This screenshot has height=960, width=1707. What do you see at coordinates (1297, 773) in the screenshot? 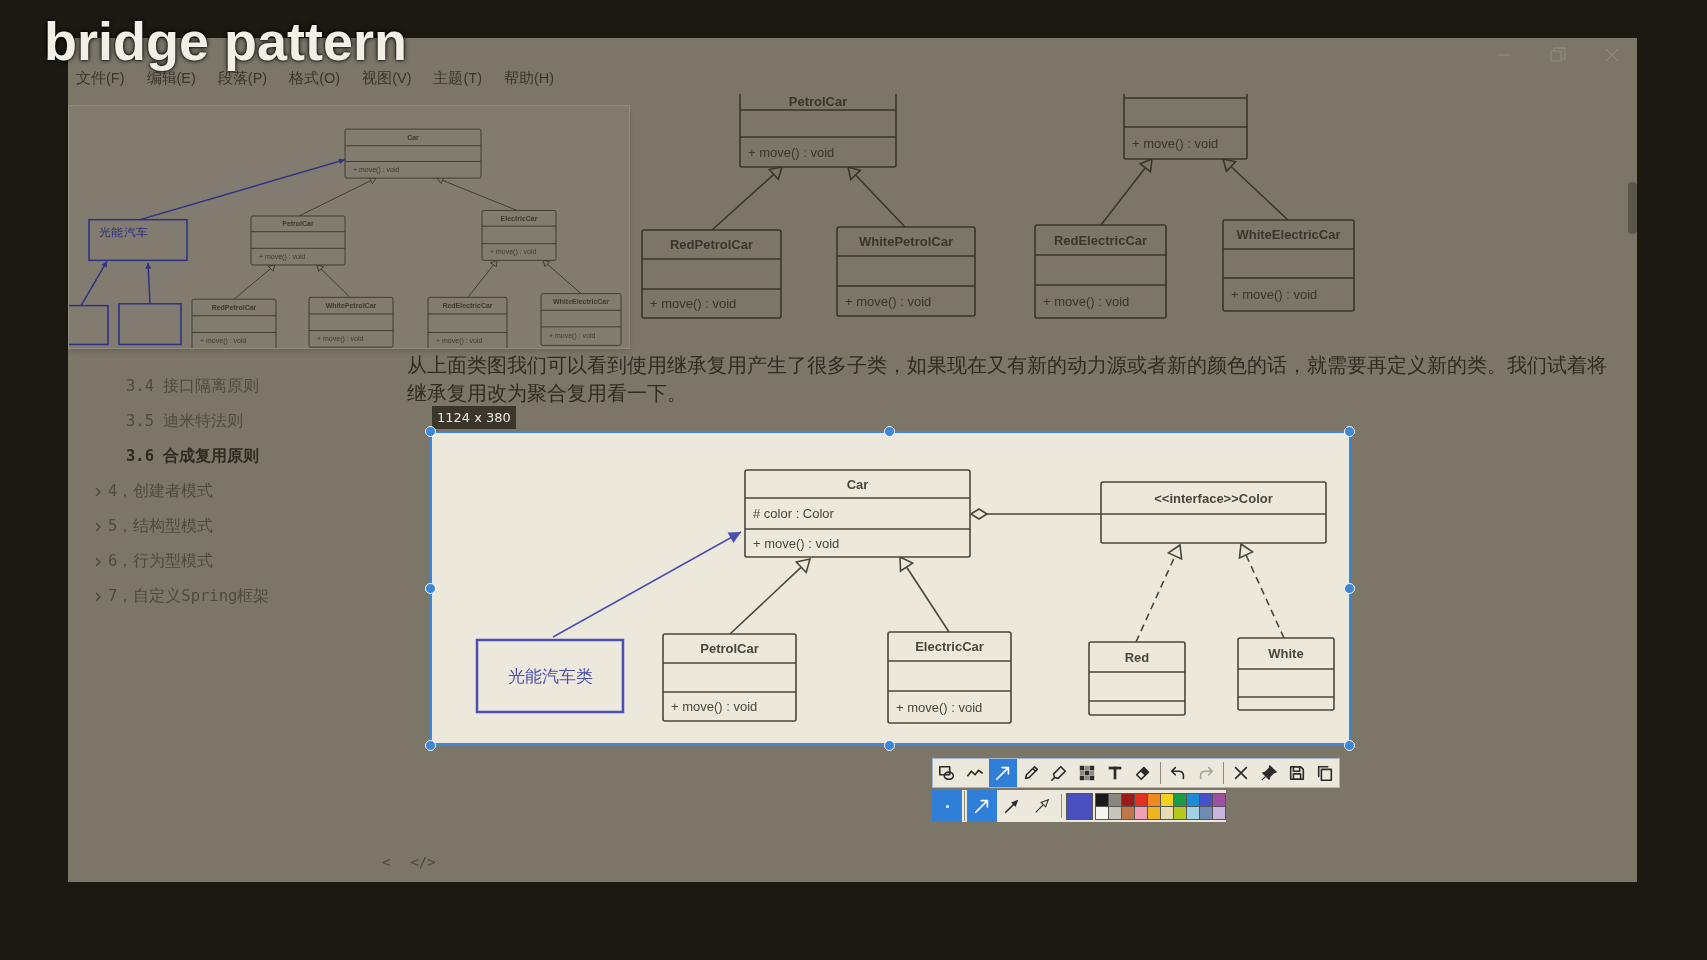
I see `save-icon` at bounding box center [1297, 773].